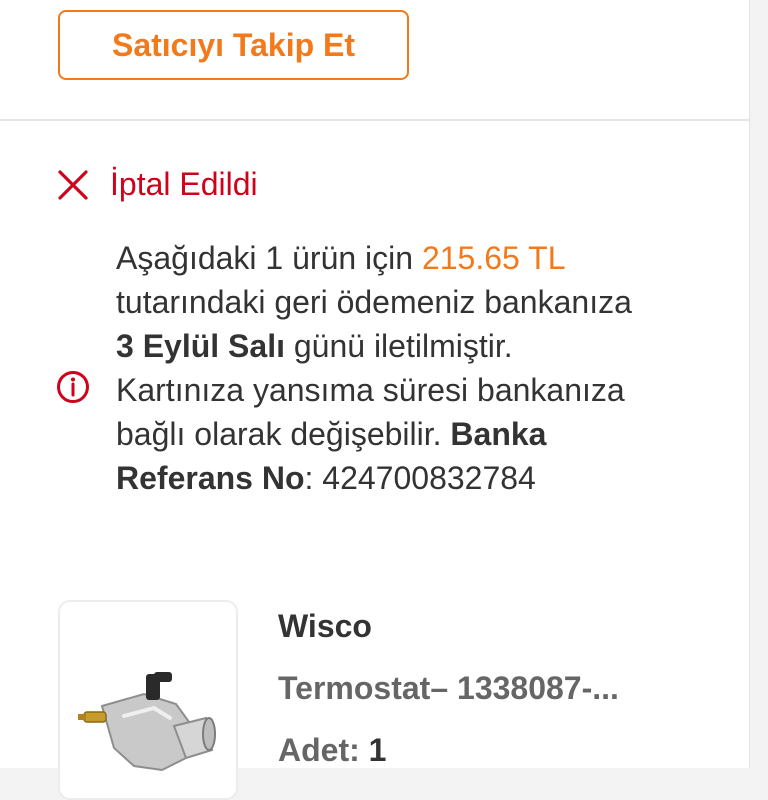 The width and height of the screenshot is (768, 800). What do you see at coordinates (313, 478) in the screenshot?
I see `message-text: :` at bounding box center [313, 478].